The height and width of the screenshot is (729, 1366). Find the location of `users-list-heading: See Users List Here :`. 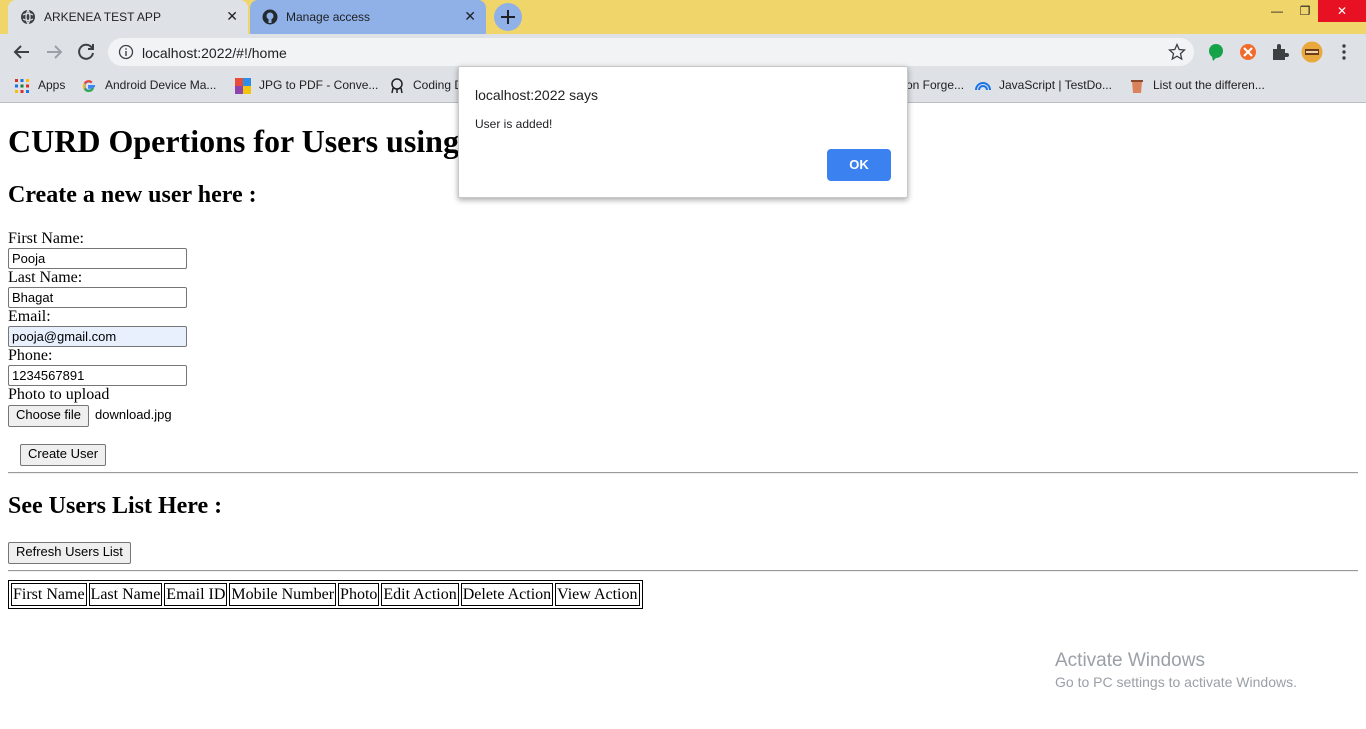

users-list-heading: See Users List Here : is located at coordinates (115, 506).